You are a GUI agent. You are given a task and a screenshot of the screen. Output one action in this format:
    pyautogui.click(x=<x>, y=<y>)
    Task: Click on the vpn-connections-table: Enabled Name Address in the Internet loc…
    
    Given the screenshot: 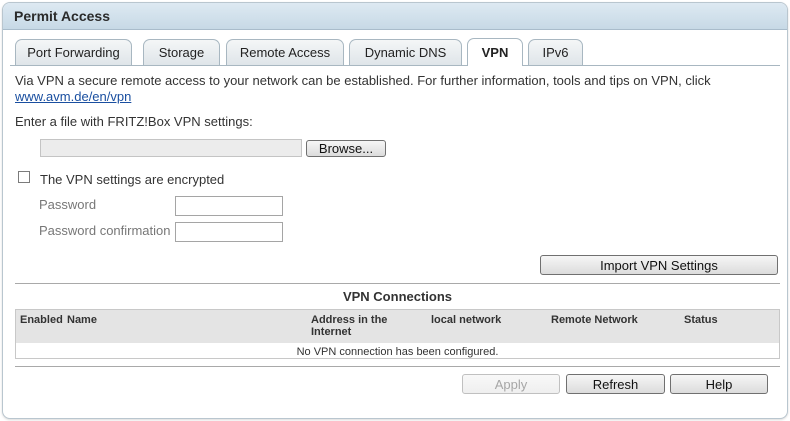 What is the action you would take?
    pyautogui.click(x=397, y=334)
    